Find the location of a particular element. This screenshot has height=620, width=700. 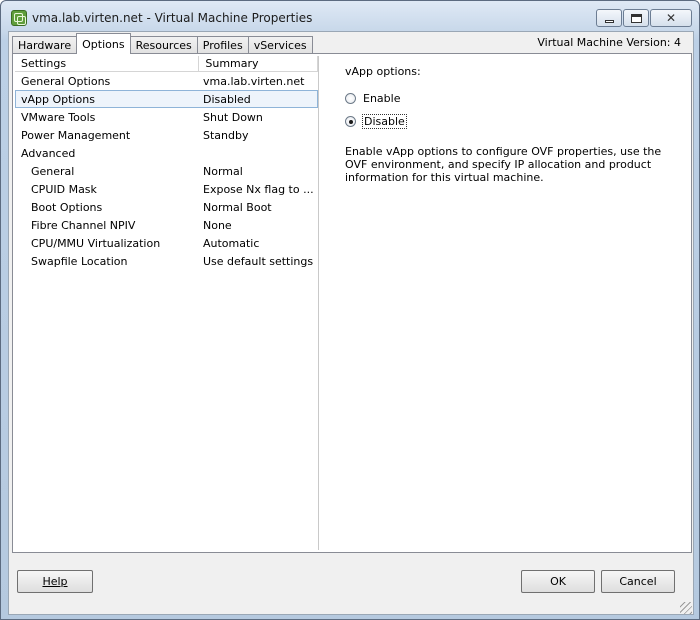

minimize-icon is located at coordinates (609, 21).